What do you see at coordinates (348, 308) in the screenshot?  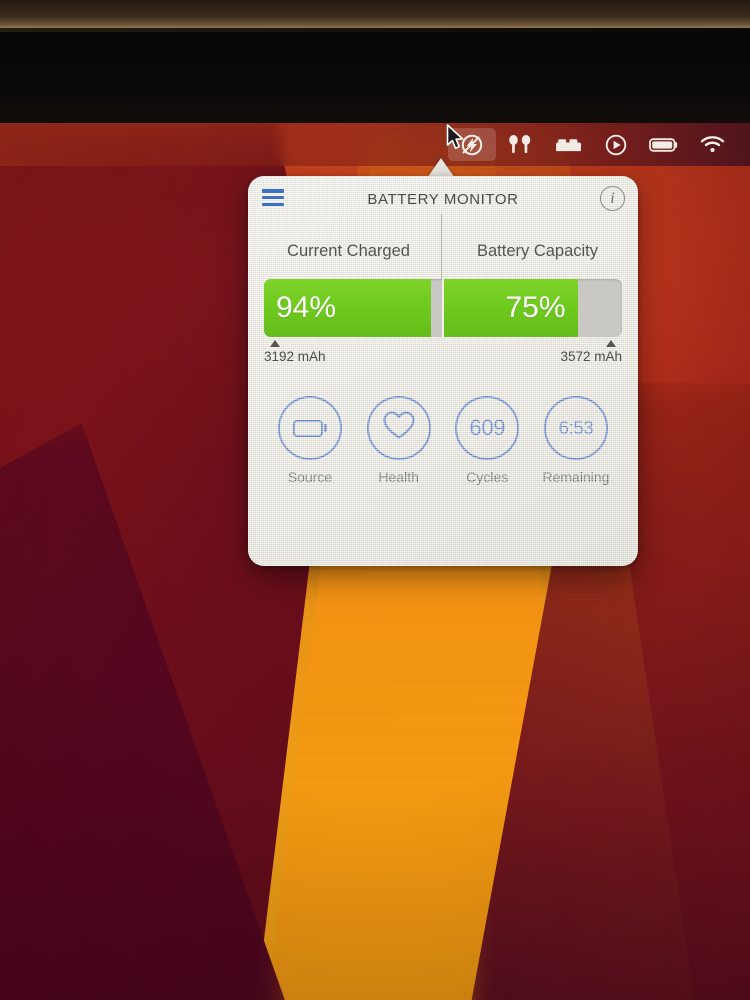 I see `bar-fill-current-charged: 94%` at bounding box center [348, 308].